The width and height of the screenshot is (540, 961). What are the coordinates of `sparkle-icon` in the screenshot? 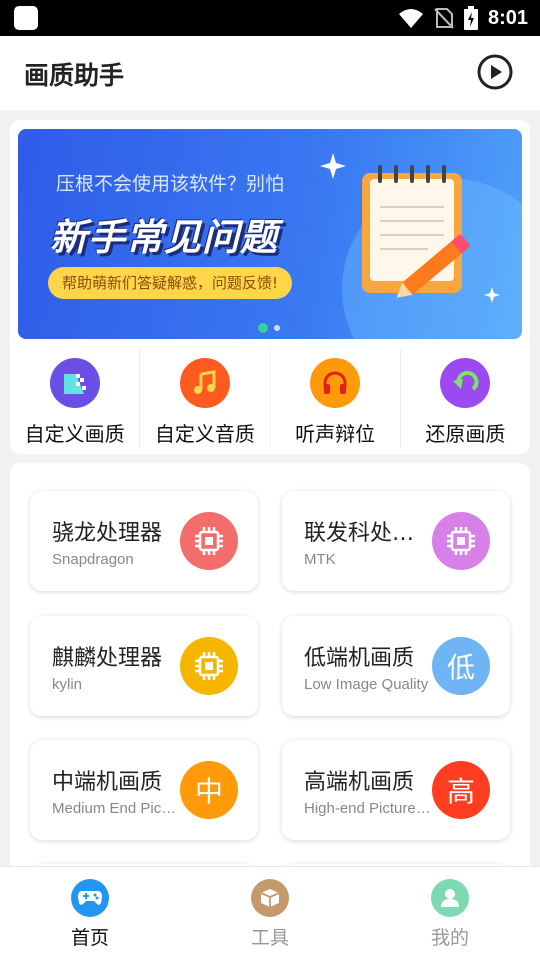 It's located at (333, 166).